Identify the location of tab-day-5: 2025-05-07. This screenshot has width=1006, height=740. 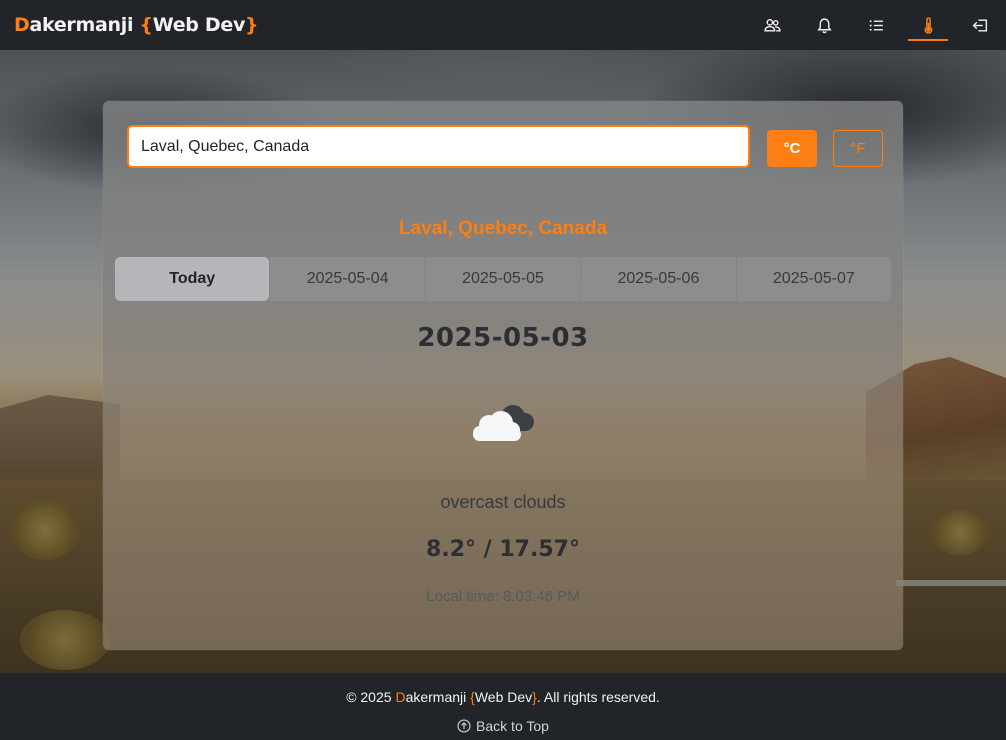
(814, 279).